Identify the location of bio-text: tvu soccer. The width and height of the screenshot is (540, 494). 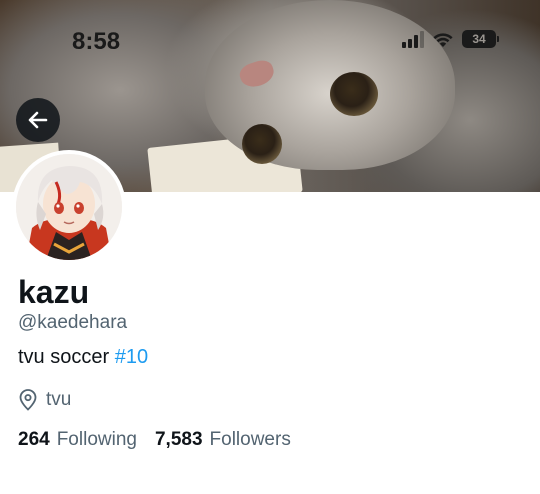
(66, 357).